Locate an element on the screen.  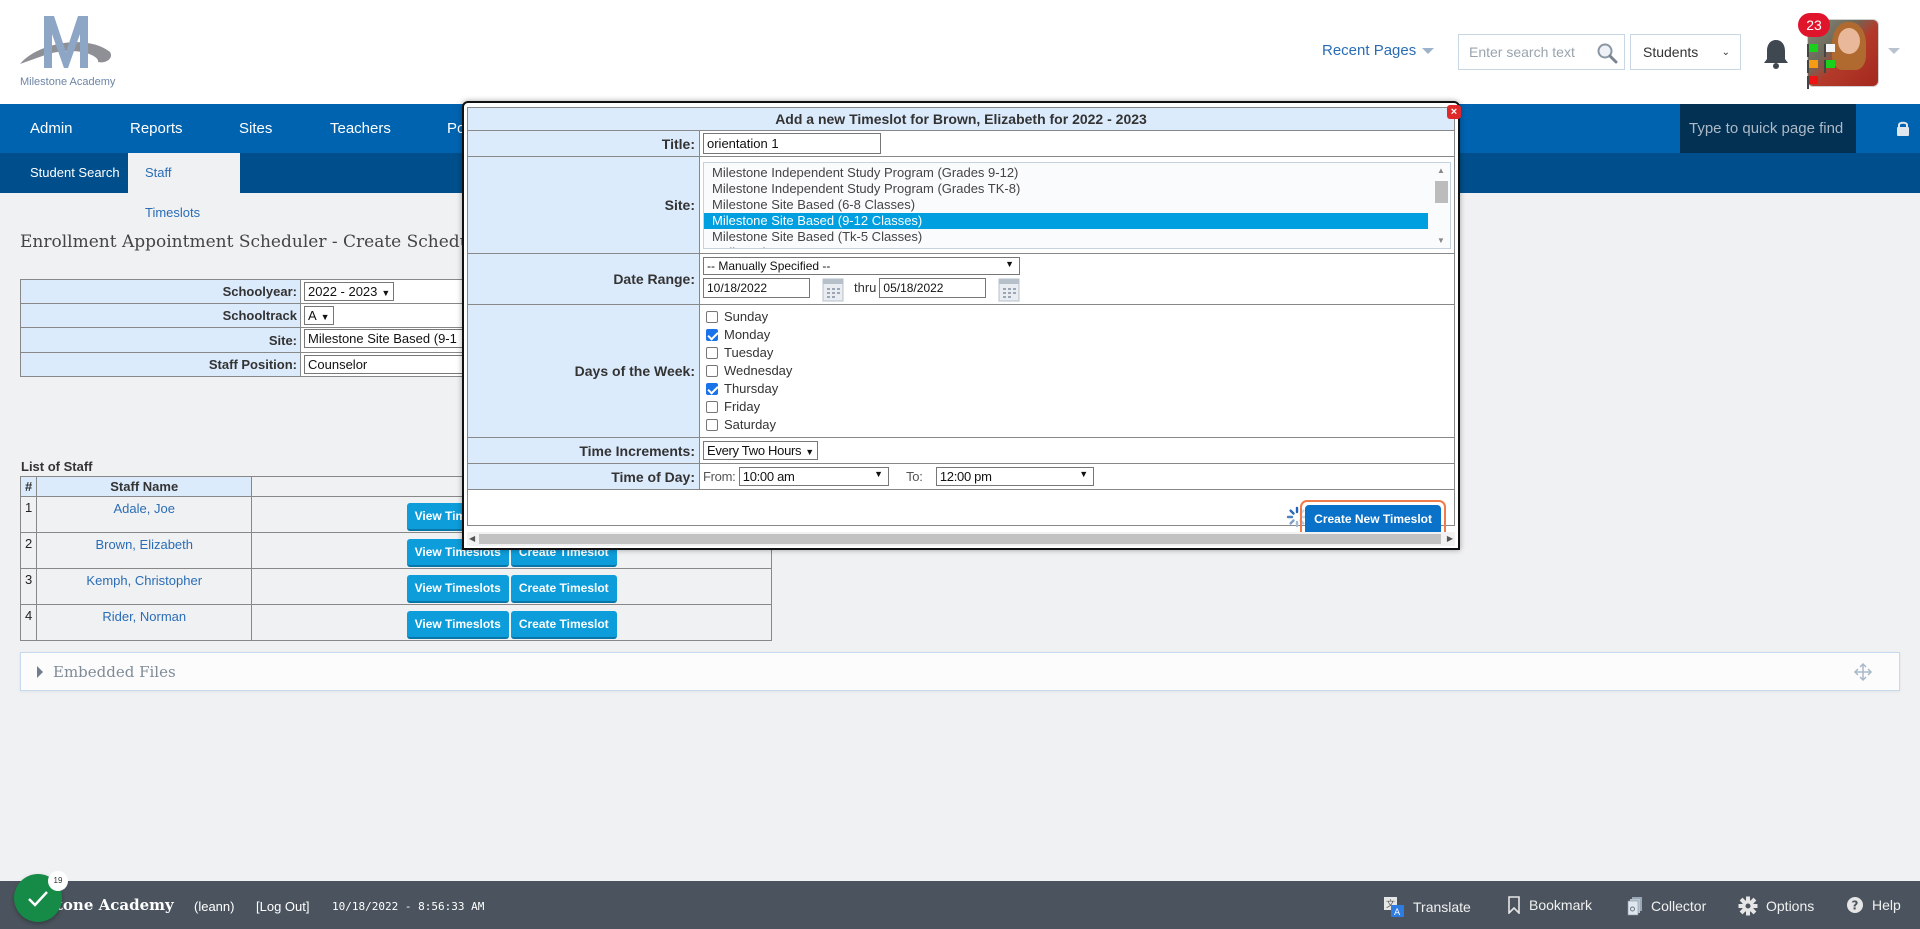
site-select: Milestone Site Based (9-1 is located at coordinates (389, 338).